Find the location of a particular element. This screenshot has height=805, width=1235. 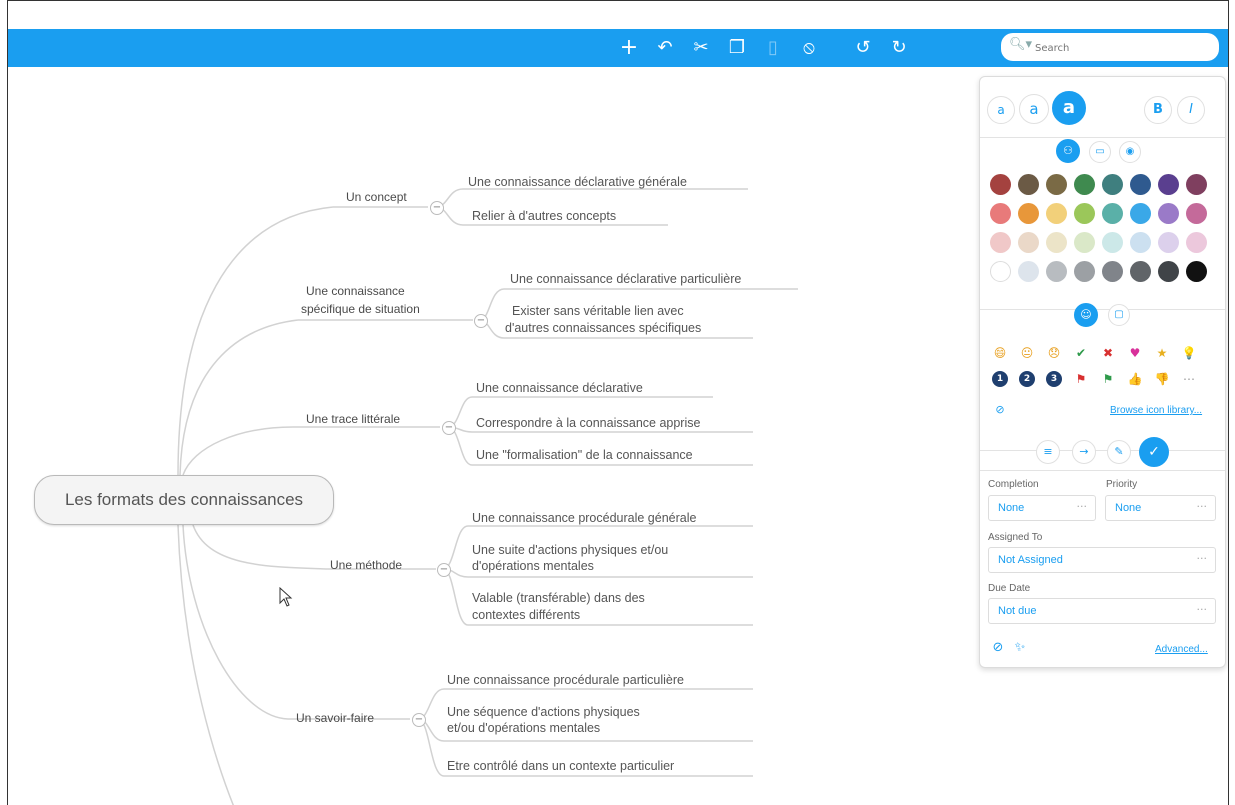

text-size-small-button: a is located at coordinates (1001, 110).